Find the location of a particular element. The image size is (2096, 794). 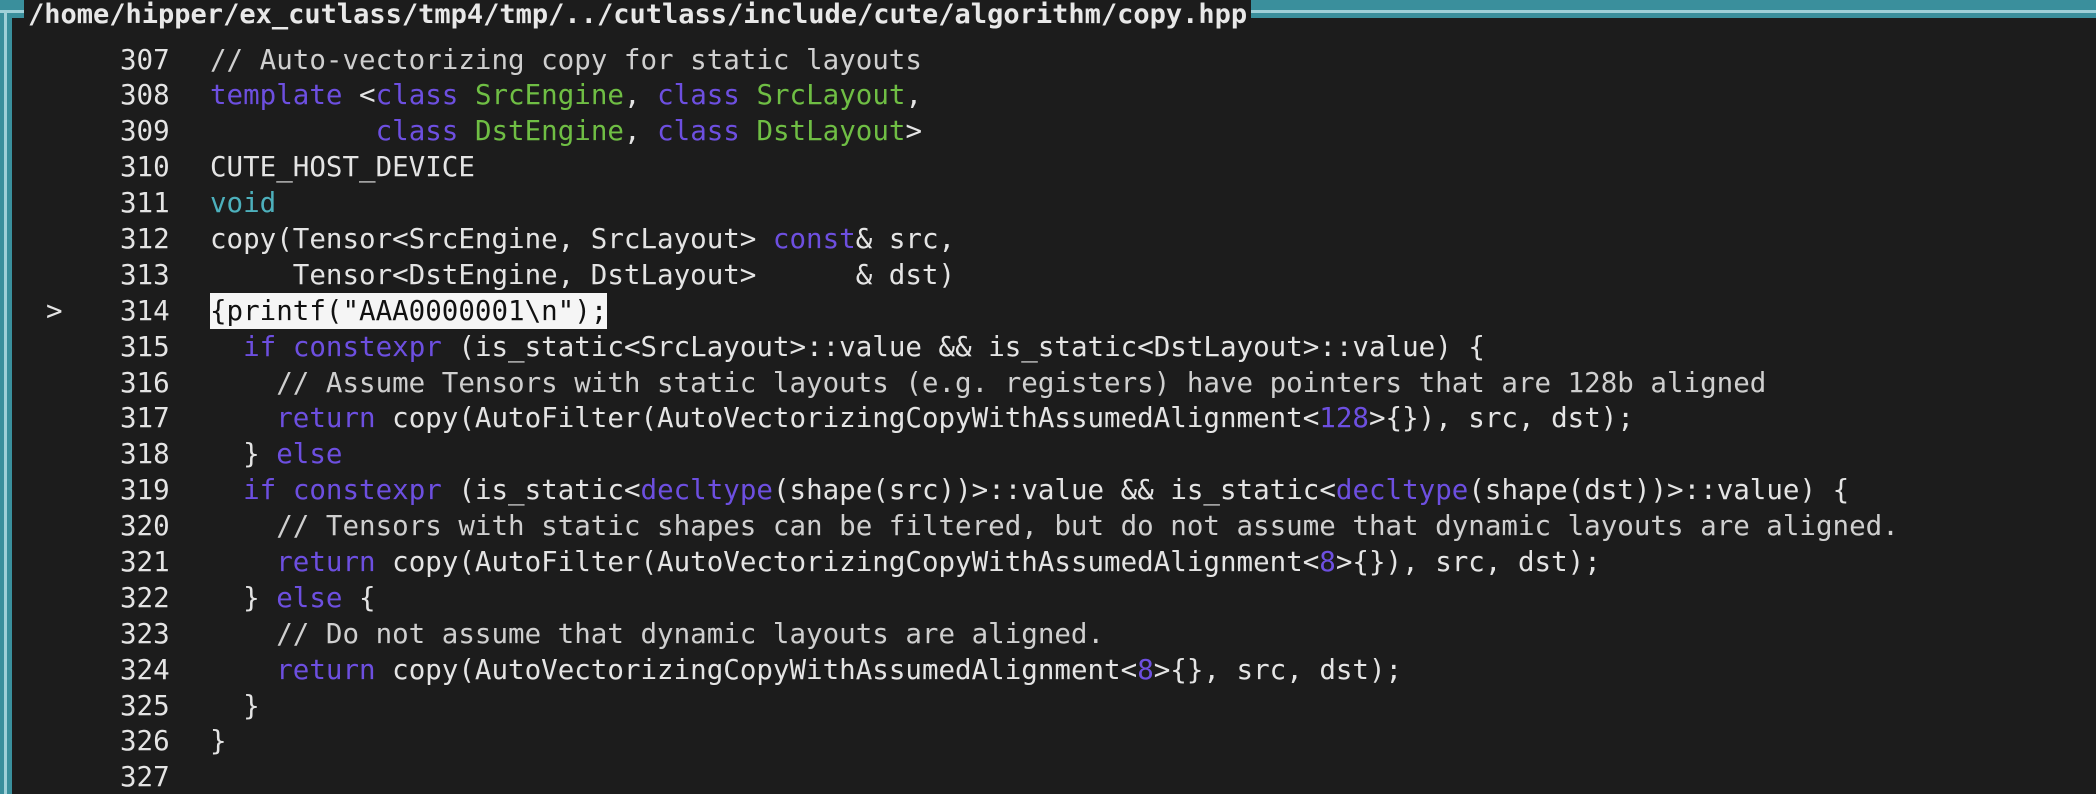

code-token-number: 128 is located at coordinates (1344, 418).